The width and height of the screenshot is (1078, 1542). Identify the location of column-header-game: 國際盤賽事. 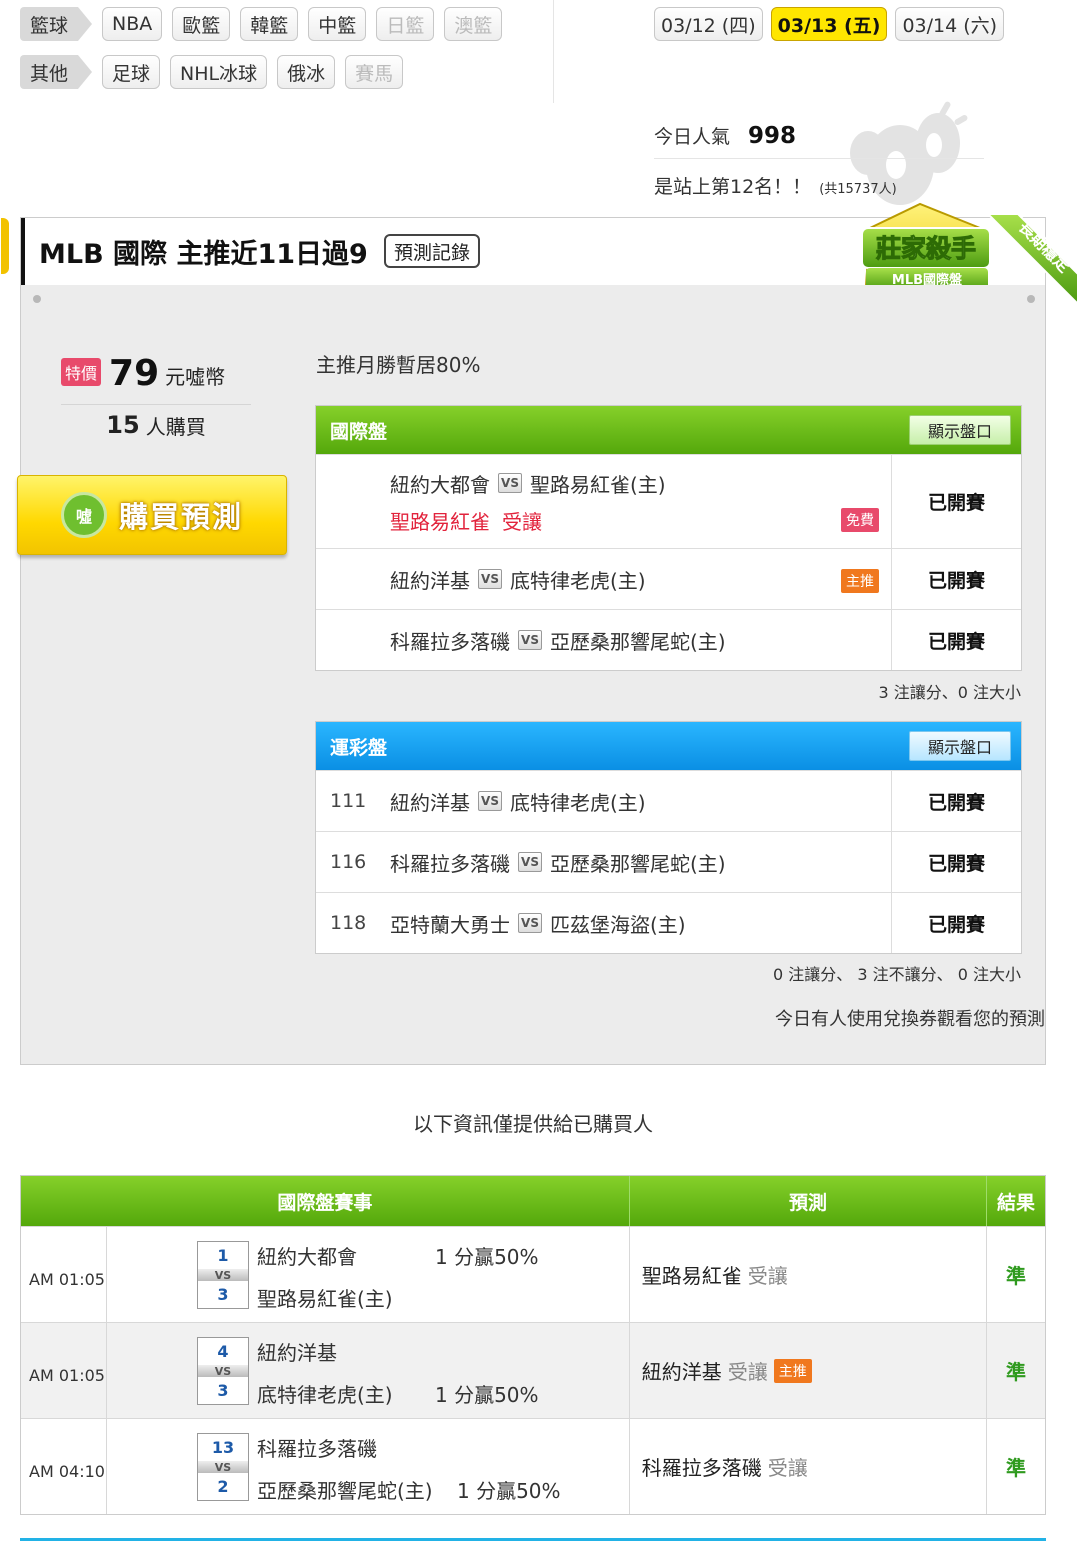
(325, 1201).